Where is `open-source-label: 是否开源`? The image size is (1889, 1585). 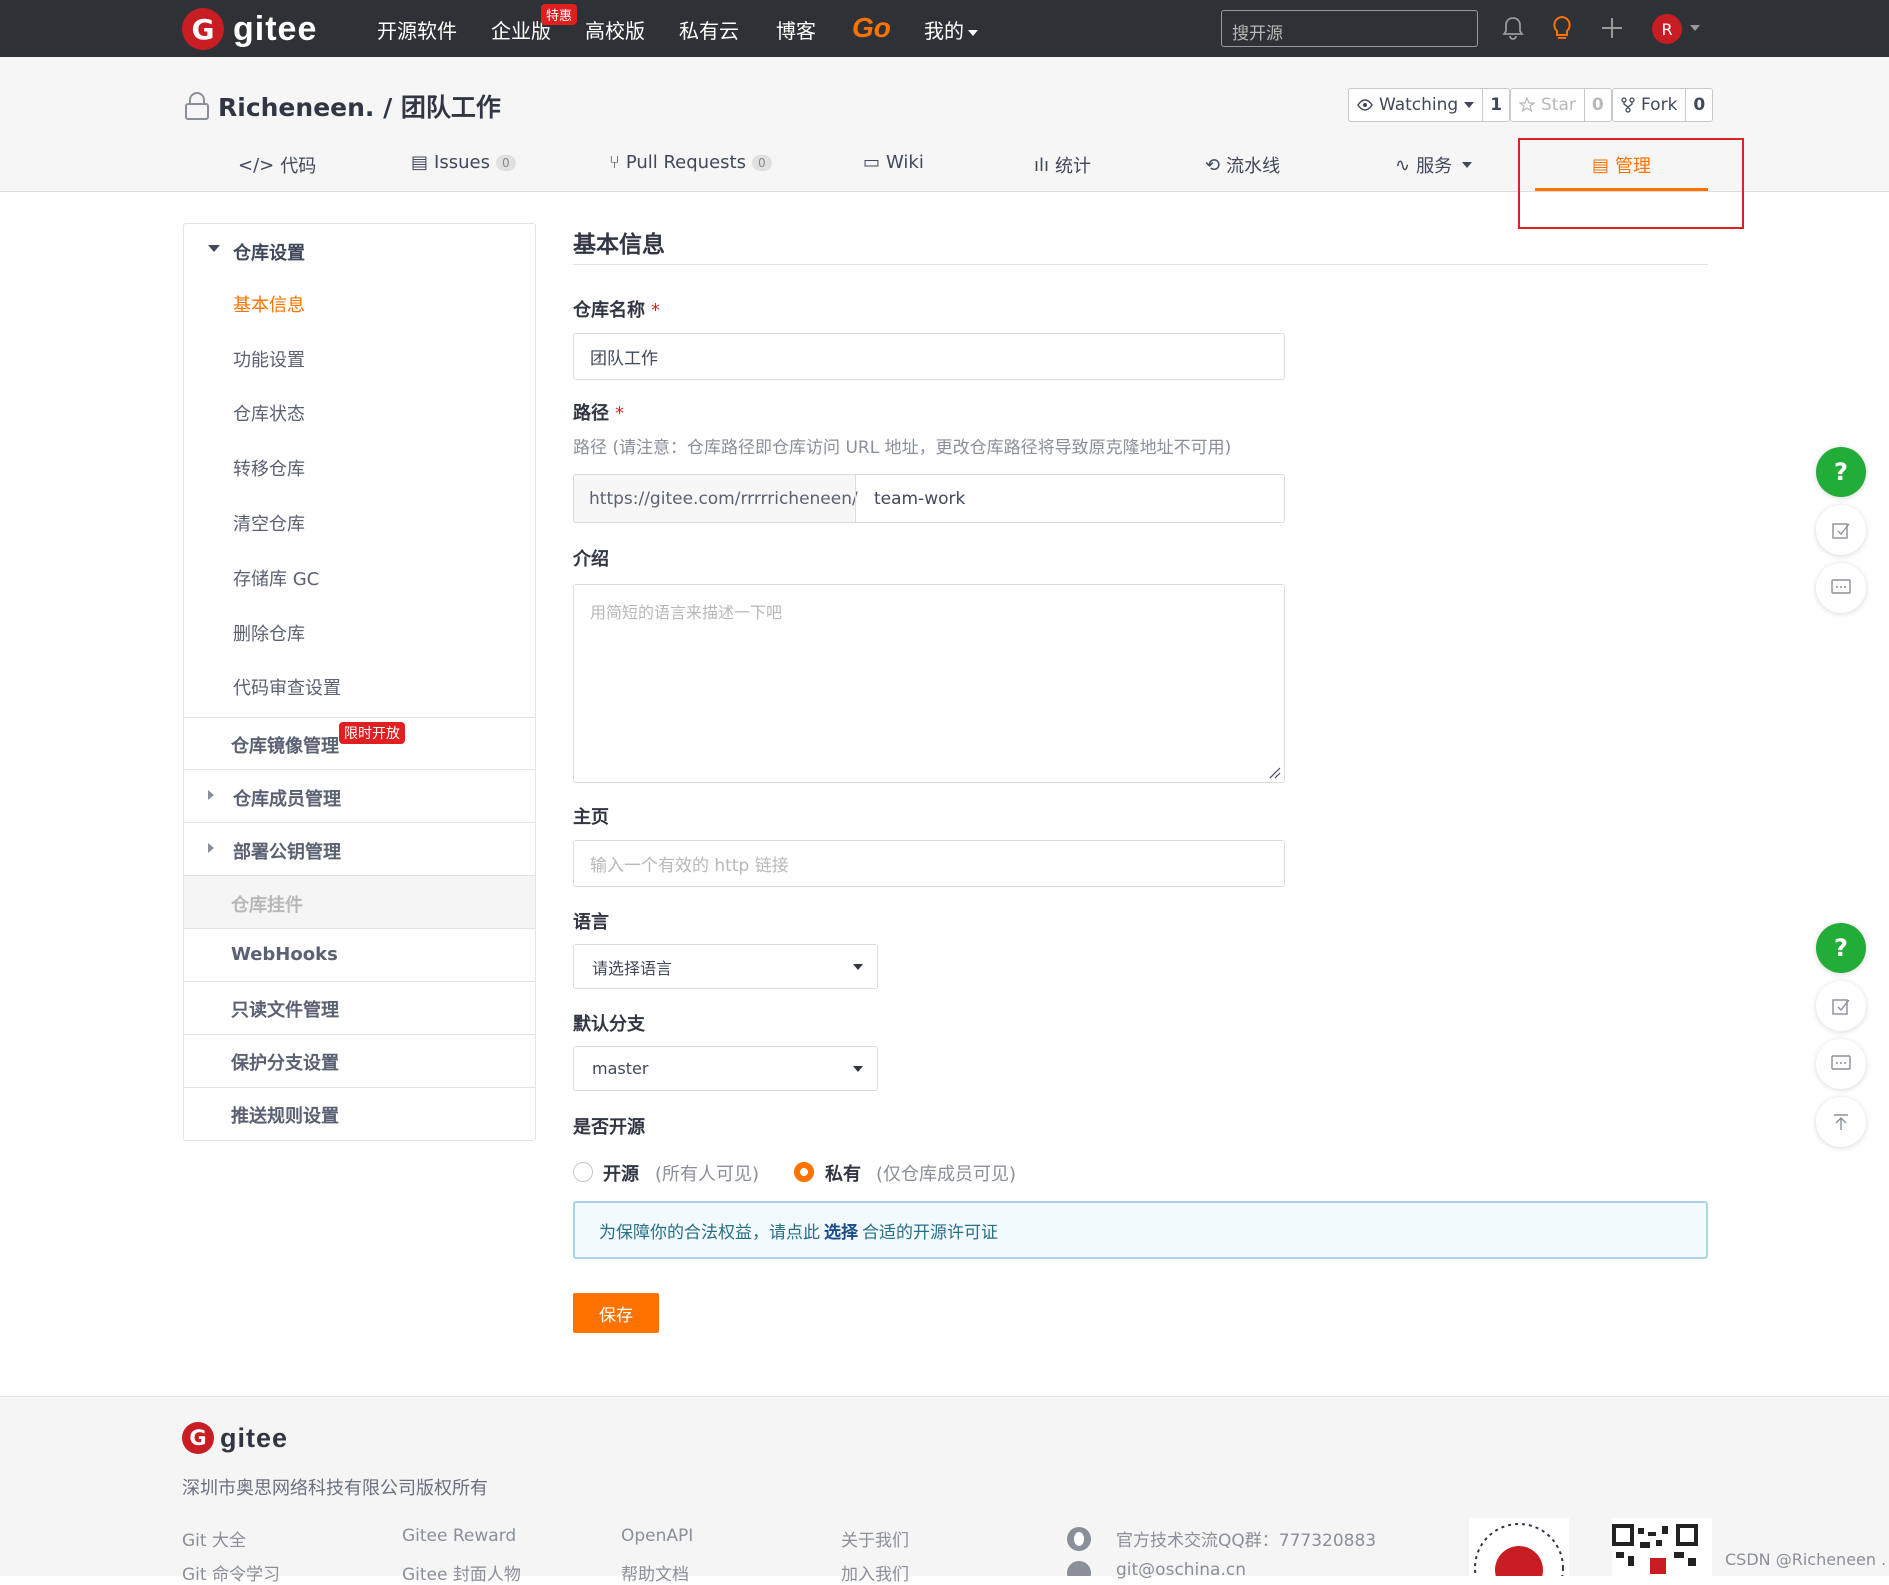 open-source-label: 是否开源 is located at coordinates (609, 1127).